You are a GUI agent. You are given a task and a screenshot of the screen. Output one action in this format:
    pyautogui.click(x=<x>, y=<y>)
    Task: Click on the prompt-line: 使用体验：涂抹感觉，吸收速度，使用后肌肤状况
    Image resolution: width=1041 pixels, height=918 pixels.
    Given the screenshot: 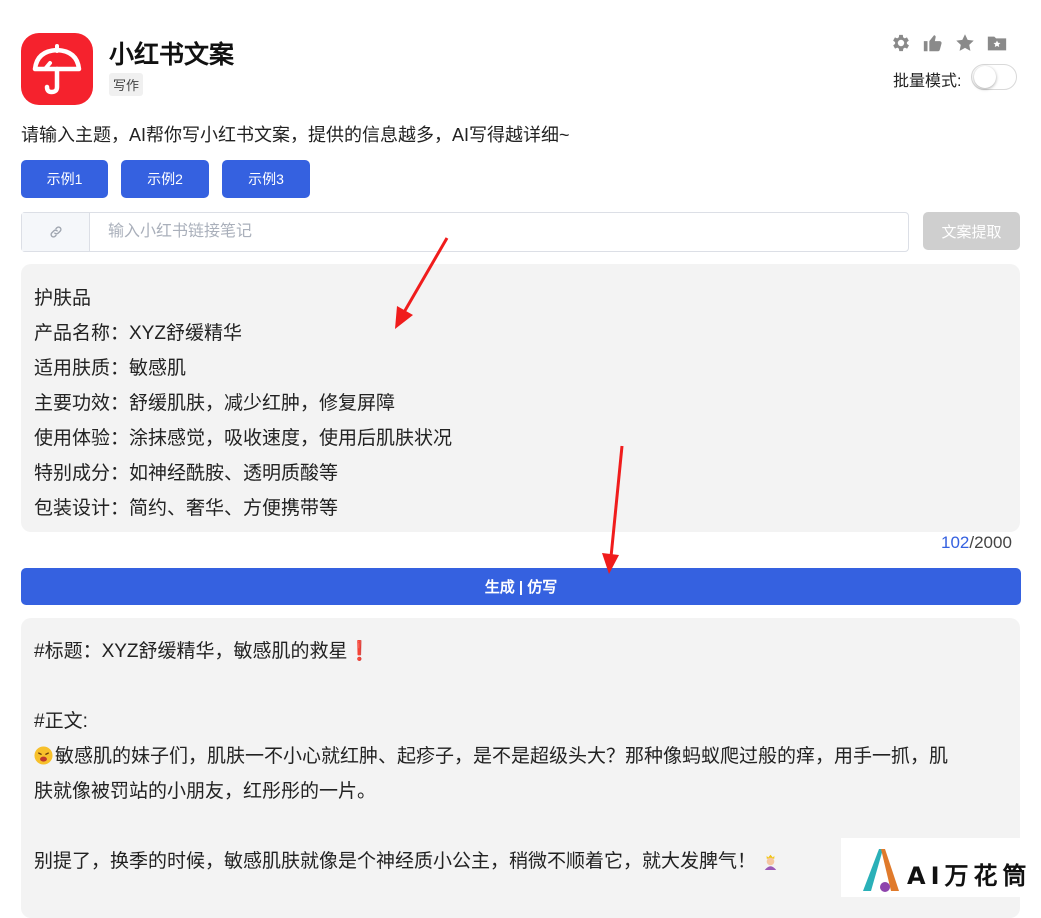 What is the action you would take?
    pyautogui.click(x=243, y=438)
    